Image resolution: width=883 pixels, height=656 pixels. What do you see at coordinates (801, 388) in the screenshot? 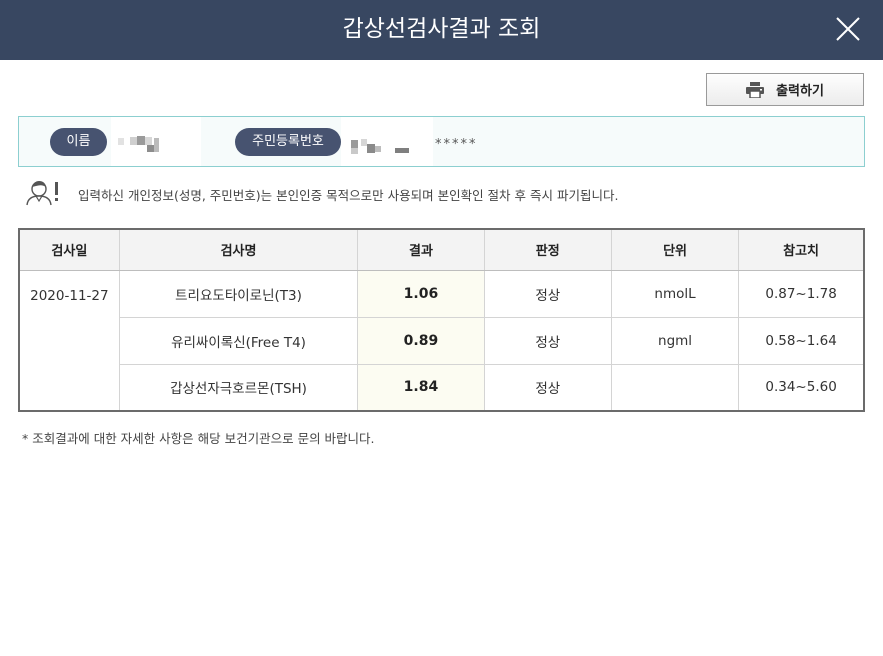
I see `test-reference: 0.34~5.60` at bounding box center [801, 388].